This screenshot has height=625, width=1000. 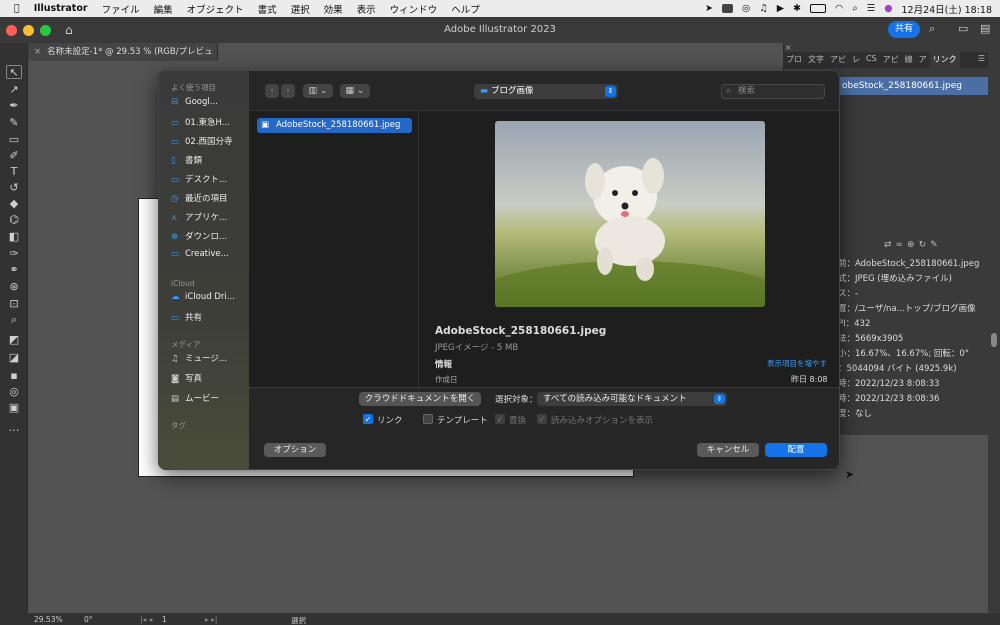 I want to click on show-more-link: 表示項目を増やす, so click(x=797, y=363).